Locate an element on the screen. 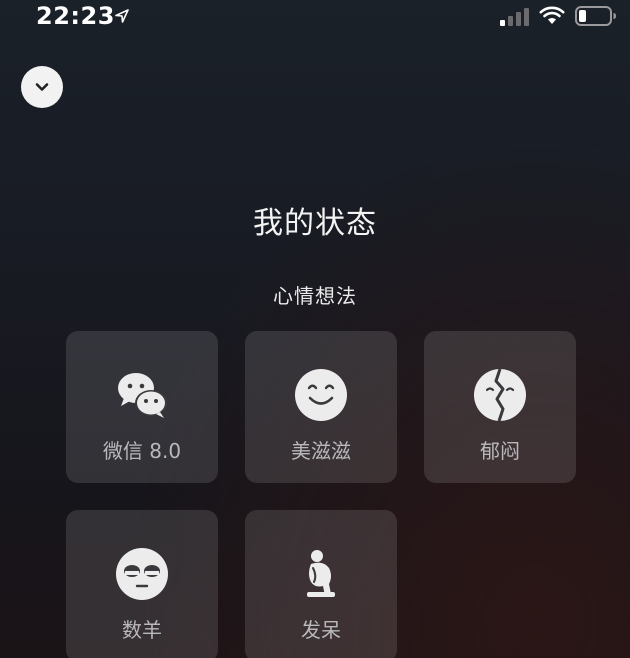  thinker-icon is located at coordinates (321, 573).